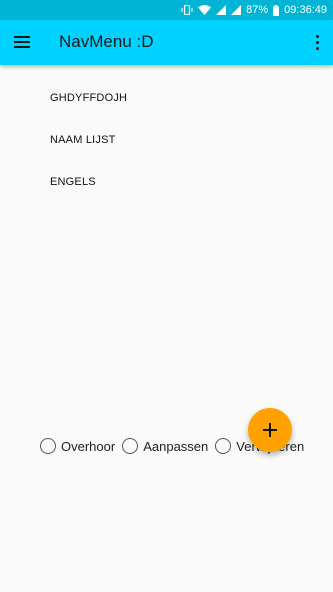 The image size is (333, 592). I want to click on list-item: GHDYFFDOJH, so click(88, 98).